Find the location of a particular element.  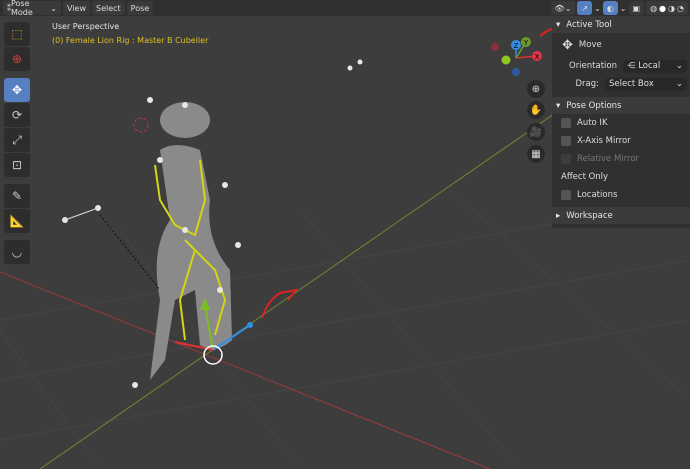

rendered-icon: ◔ is located at coordinates (680, 8).